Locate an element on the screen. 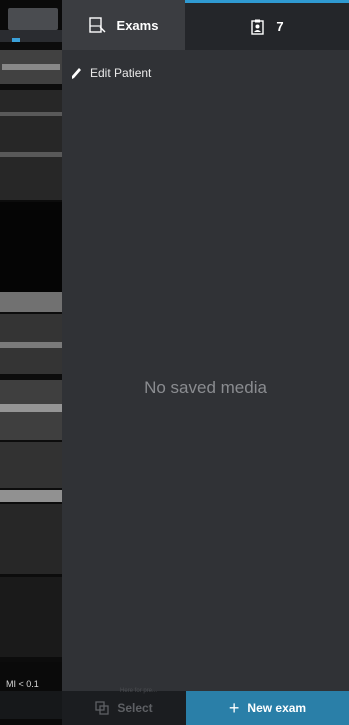  image-top-bar is located at coordinates (31, 36).